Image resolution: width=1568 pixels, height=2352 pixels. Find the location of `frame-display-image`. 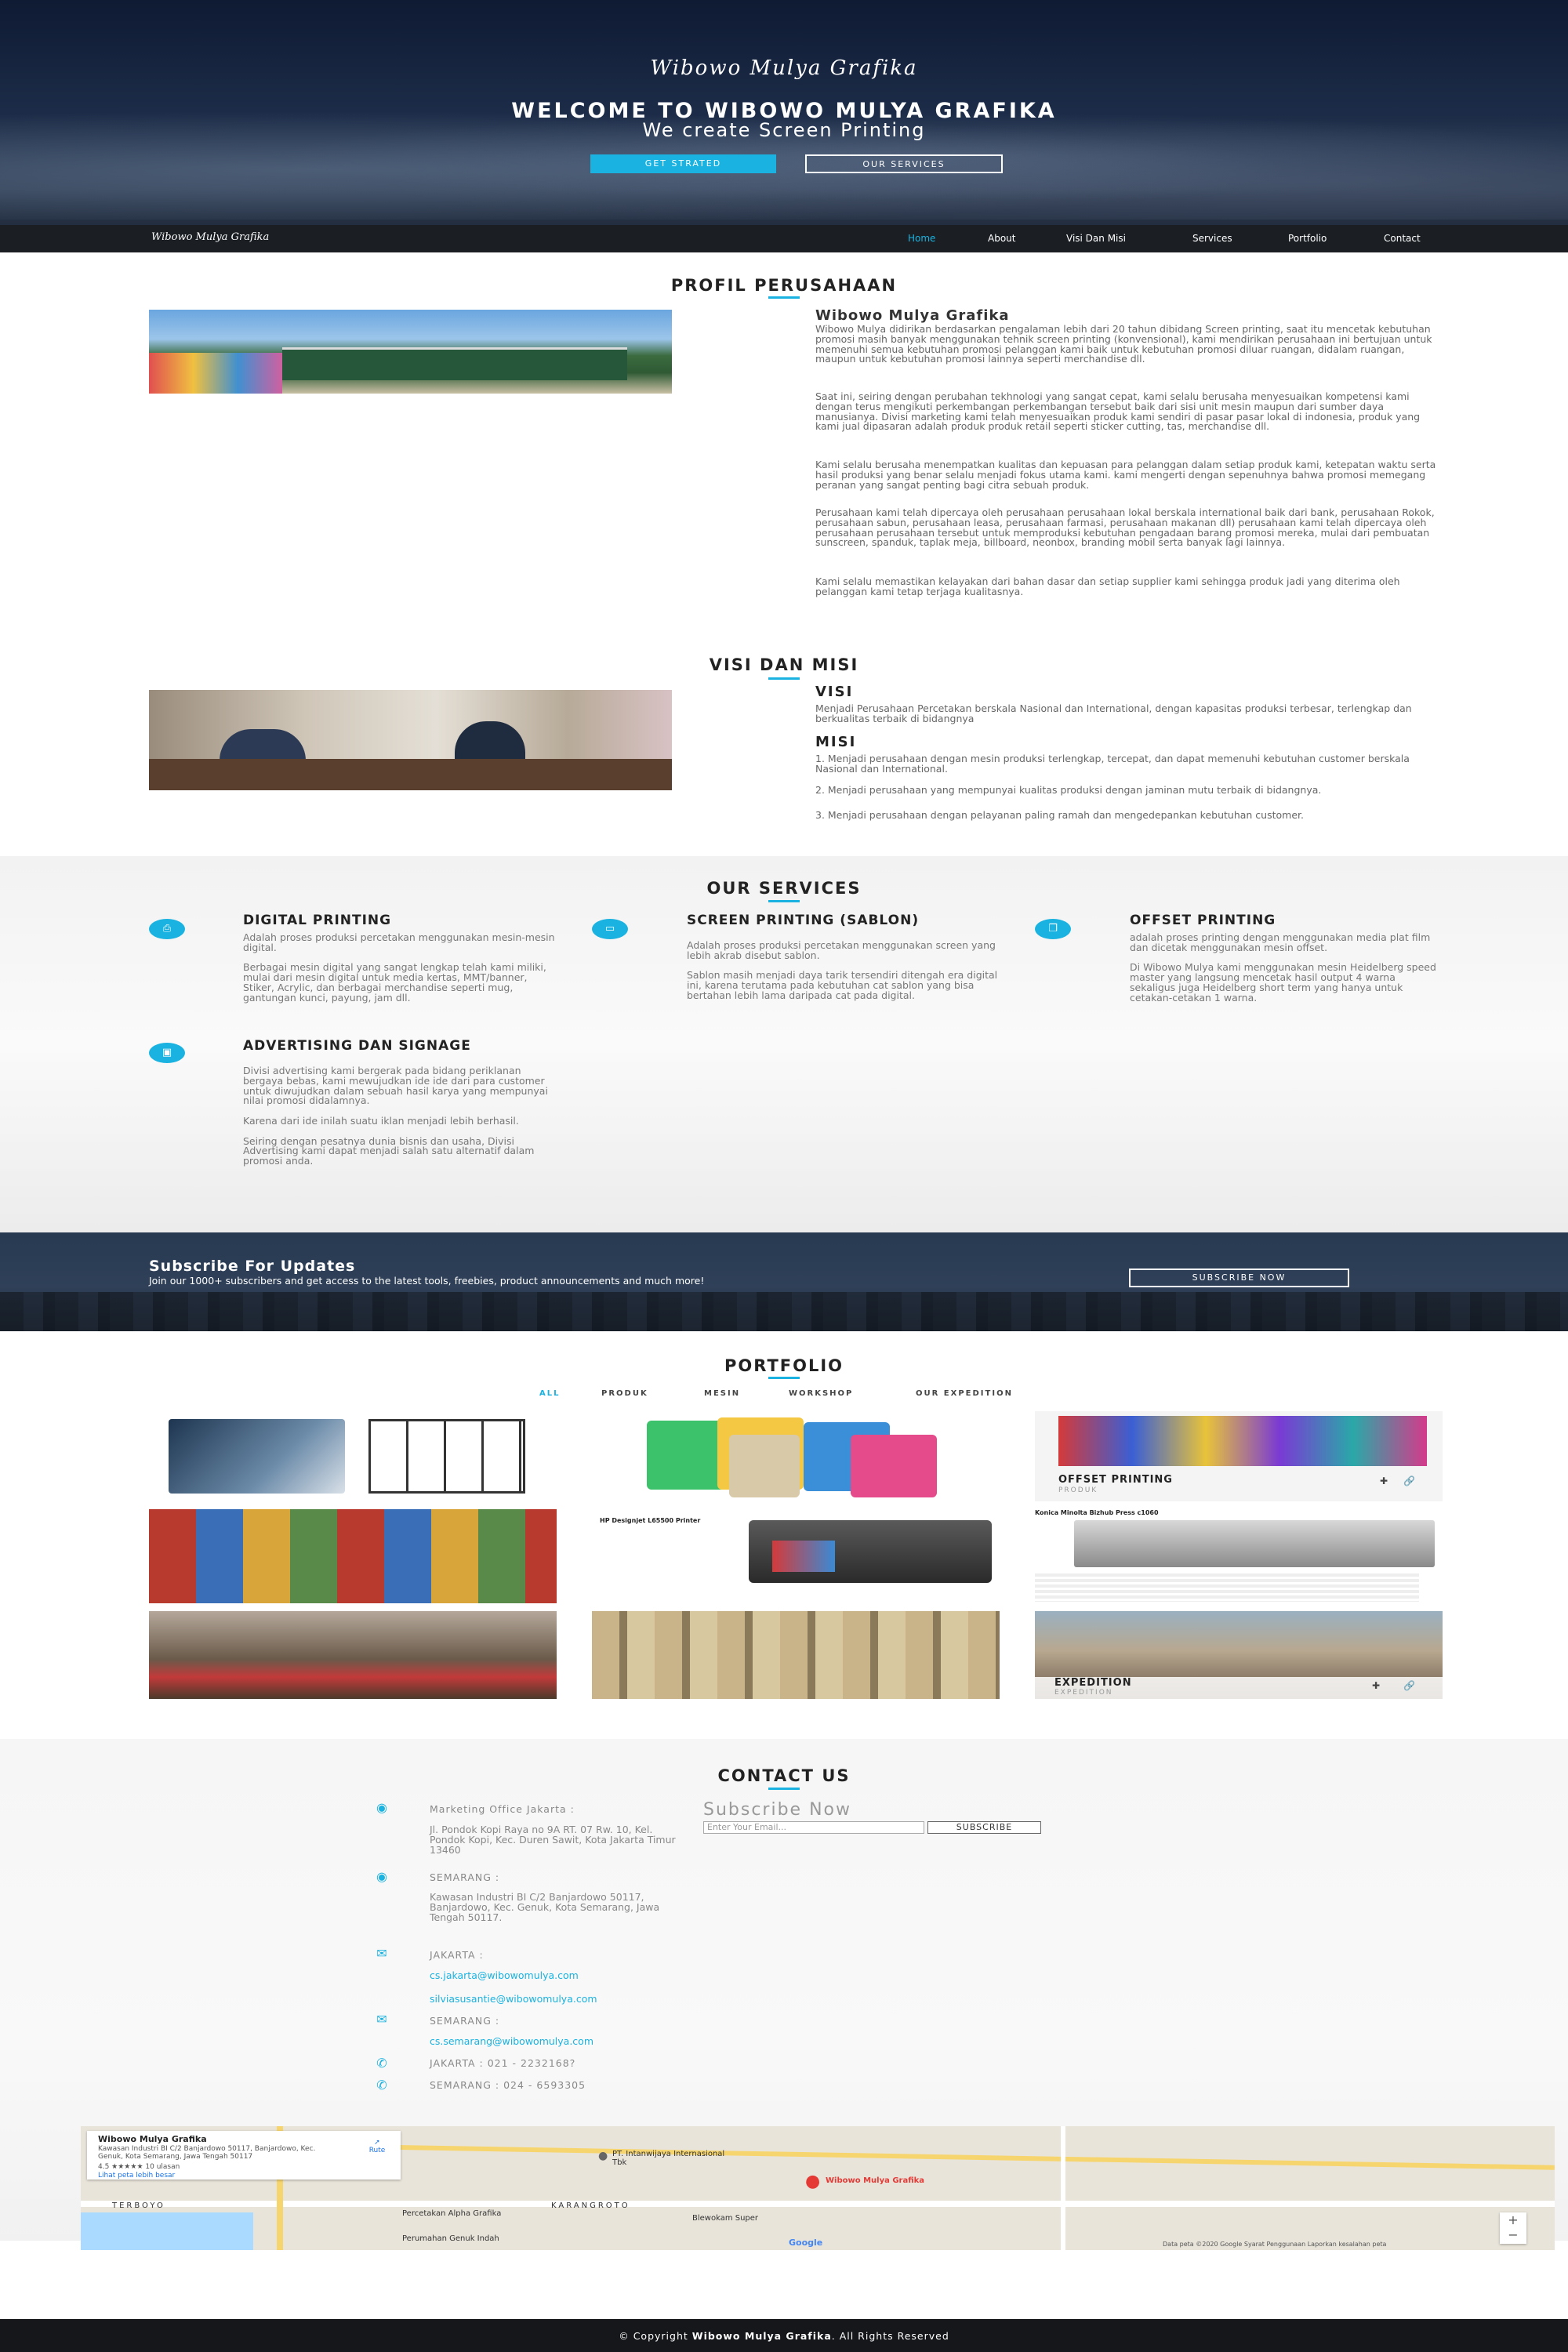

frame-display-image is located at coordinates (446, 1456).